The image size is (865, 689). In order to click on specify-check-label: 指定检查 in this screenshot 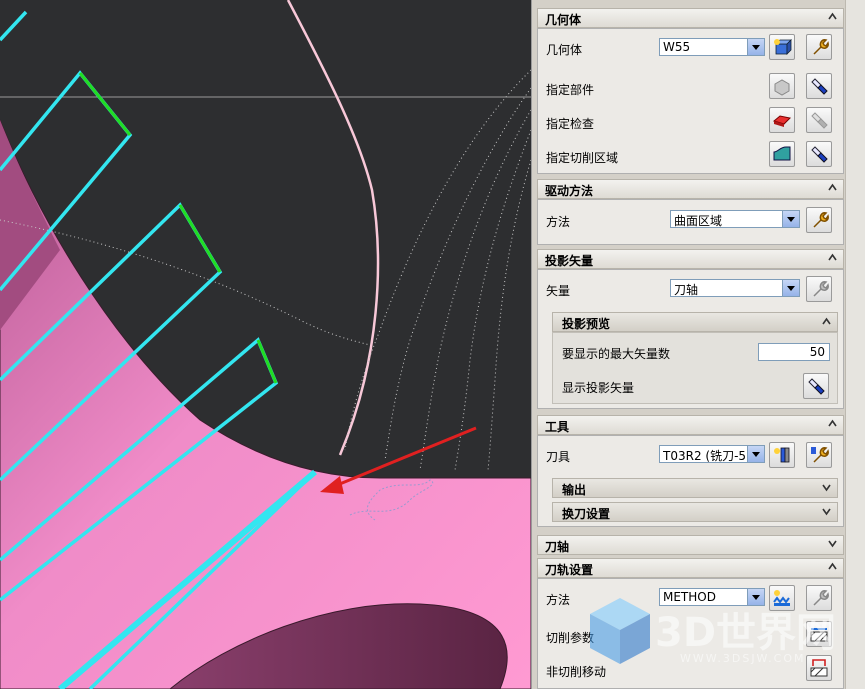, I will do `click(570, 124)`.